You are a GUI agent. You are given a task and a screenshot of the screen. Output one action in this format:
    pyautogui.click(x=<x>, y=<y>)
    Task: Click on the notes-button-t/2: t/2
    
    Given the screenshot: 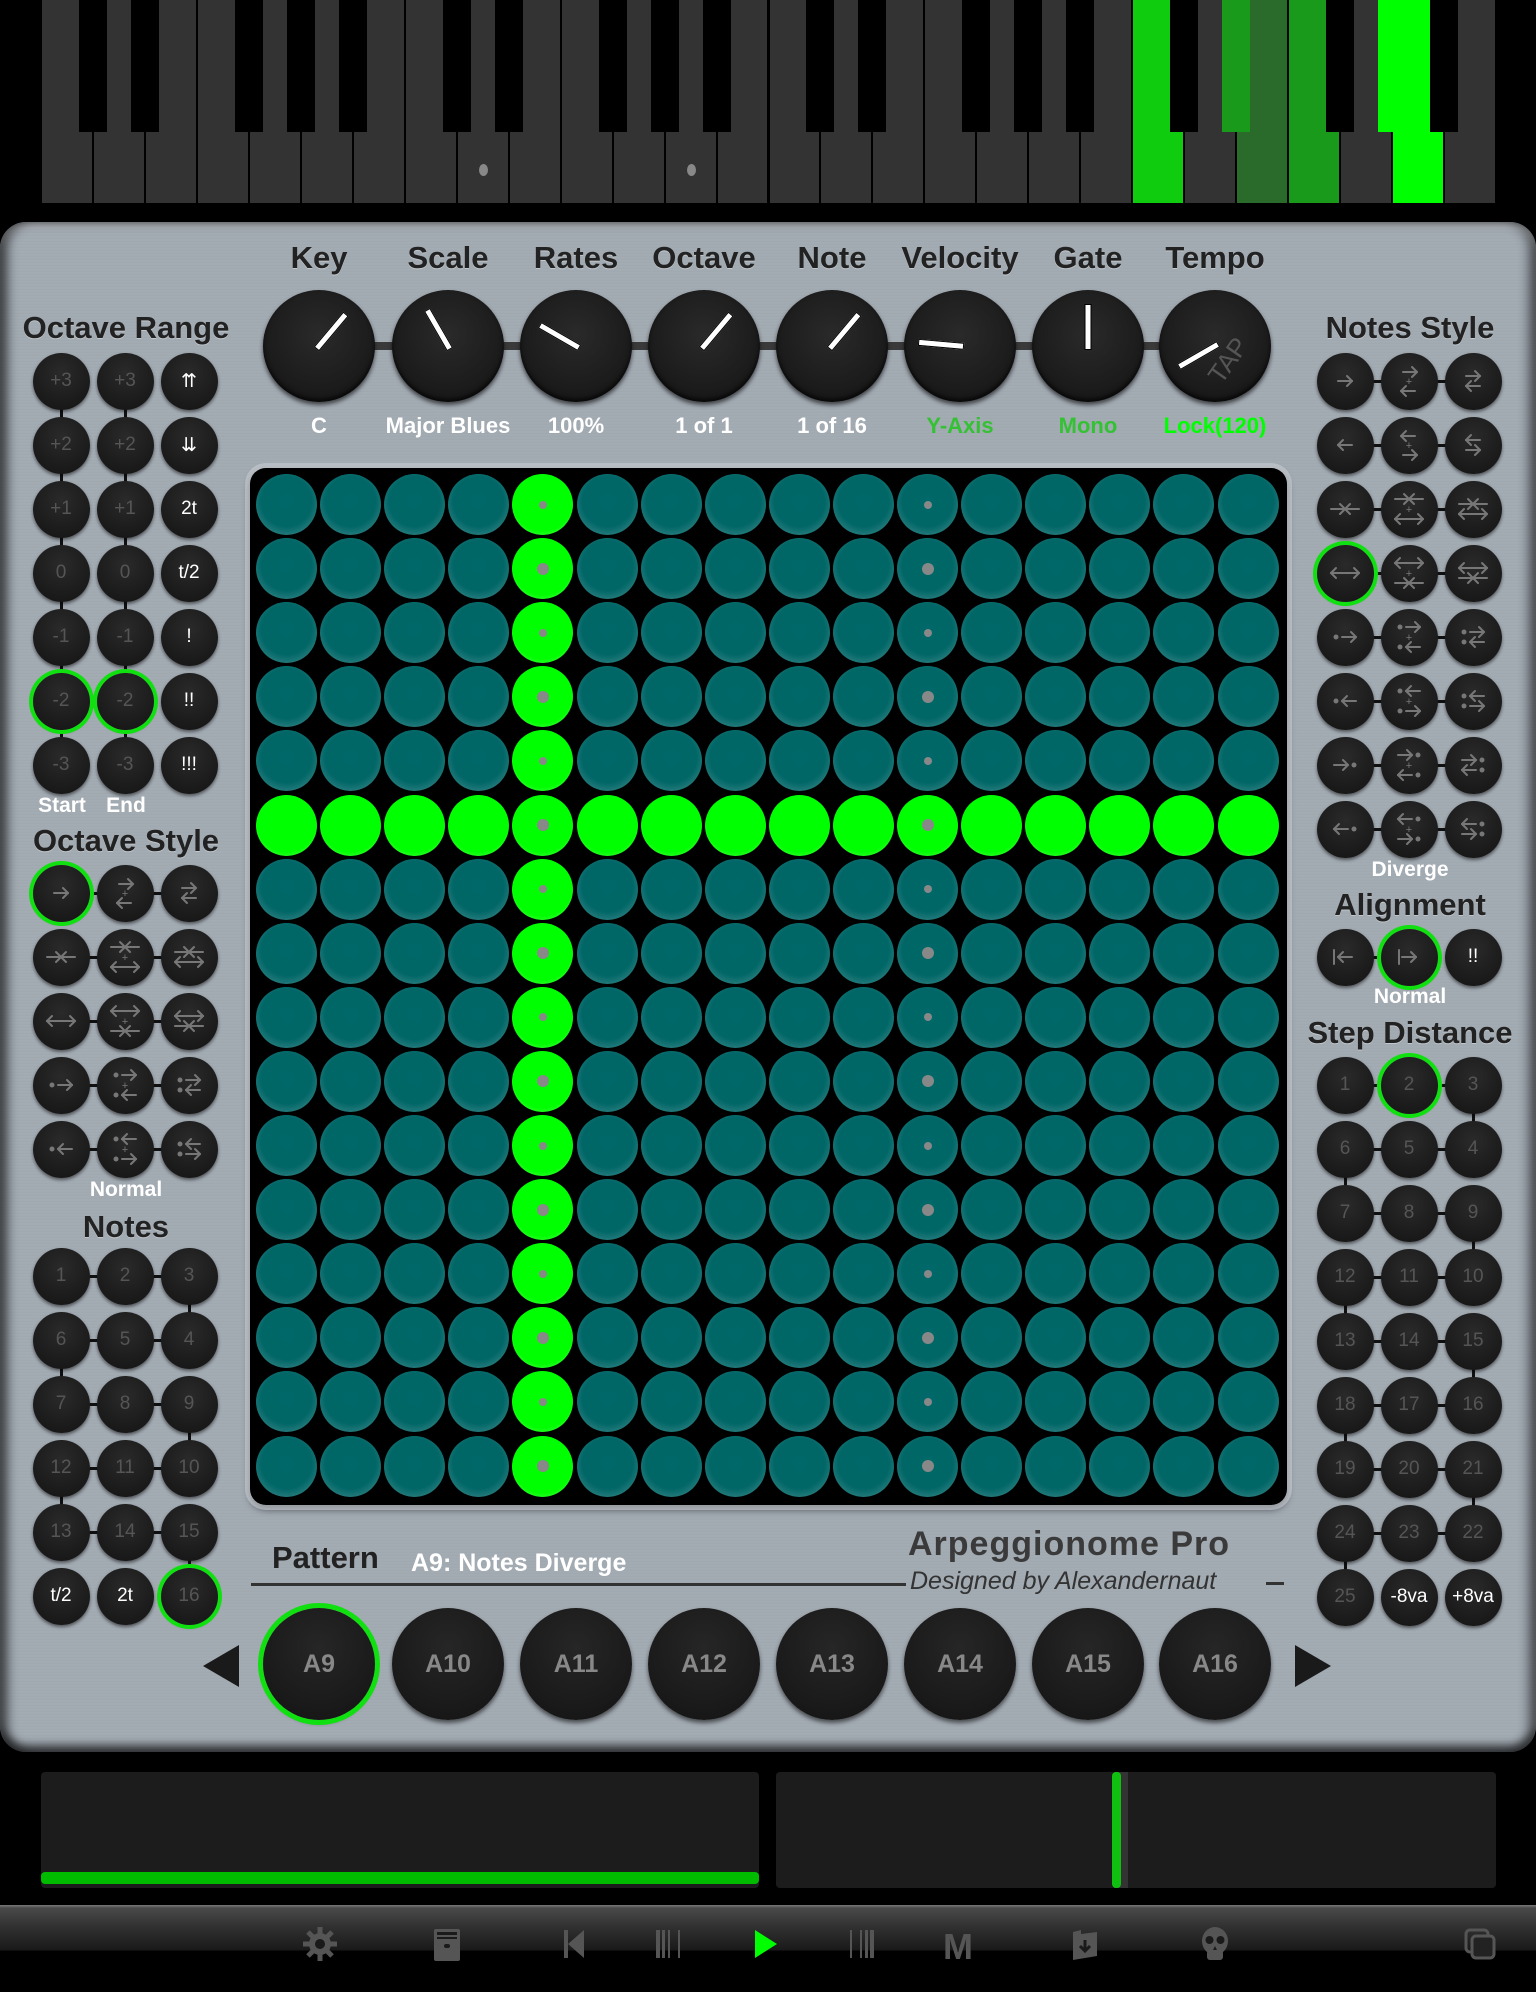 What is the action you would take?
    pyautogui.click(x=61, y=1596)
    